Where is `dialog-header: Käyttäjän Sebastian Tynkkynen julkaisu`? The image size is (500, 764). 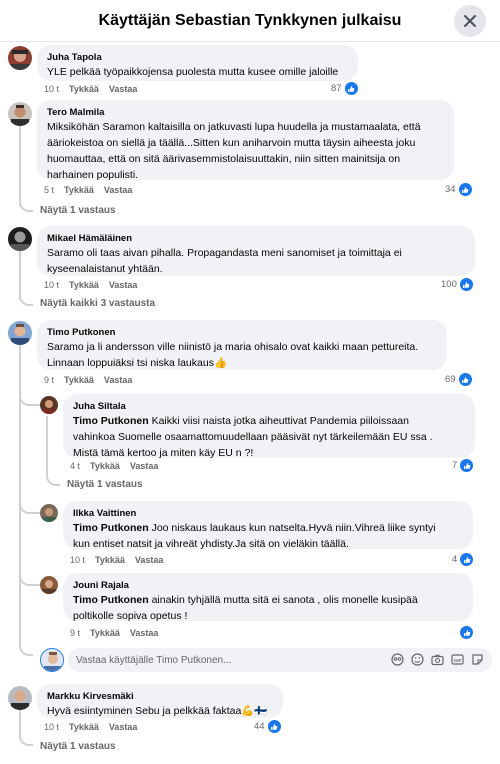 dialog-header: Käyttäjän Sebastian Tynkkynen julkaisu is located at coordinates (250, 21).